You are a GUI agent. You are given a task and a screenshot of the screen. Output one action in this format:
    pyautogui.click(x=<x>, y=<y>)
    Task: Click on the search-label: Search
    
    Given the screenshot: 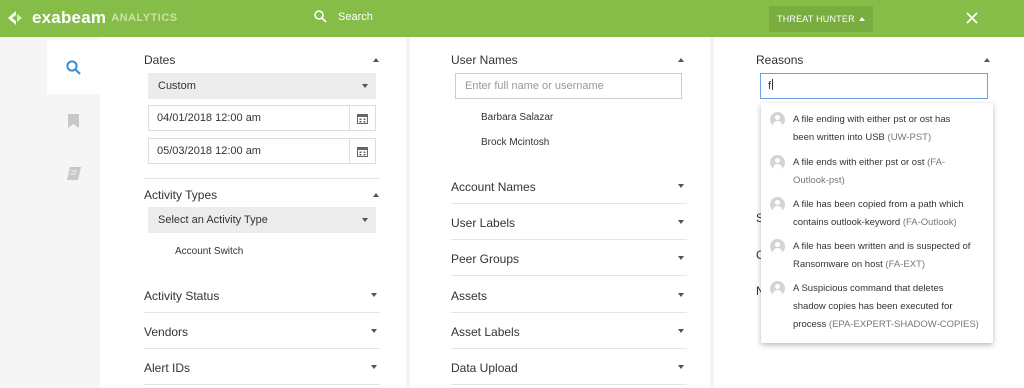 What is the action you would take?
    pyautogui.click(x=355, y=16)
    